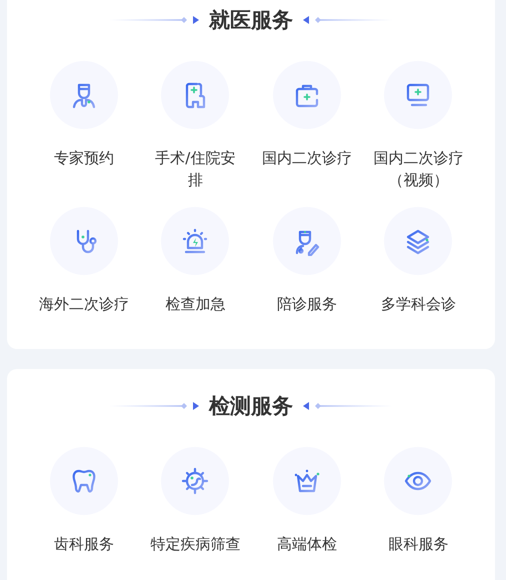 This screenshot has height=580, width=506. I want to click on service-label: 国内二次诊疗, so click(307, 158).